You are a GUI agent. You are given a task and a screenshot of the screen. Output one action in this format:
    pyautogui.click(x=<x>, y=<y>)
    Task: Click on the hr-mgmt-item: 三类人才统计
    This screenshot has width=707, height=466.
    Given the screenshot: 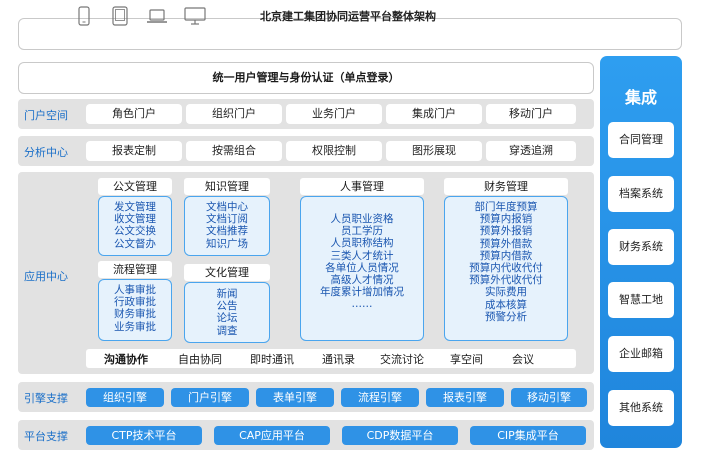 What is the action you would take?
    pyautogui.click(x=362, y=255)
    